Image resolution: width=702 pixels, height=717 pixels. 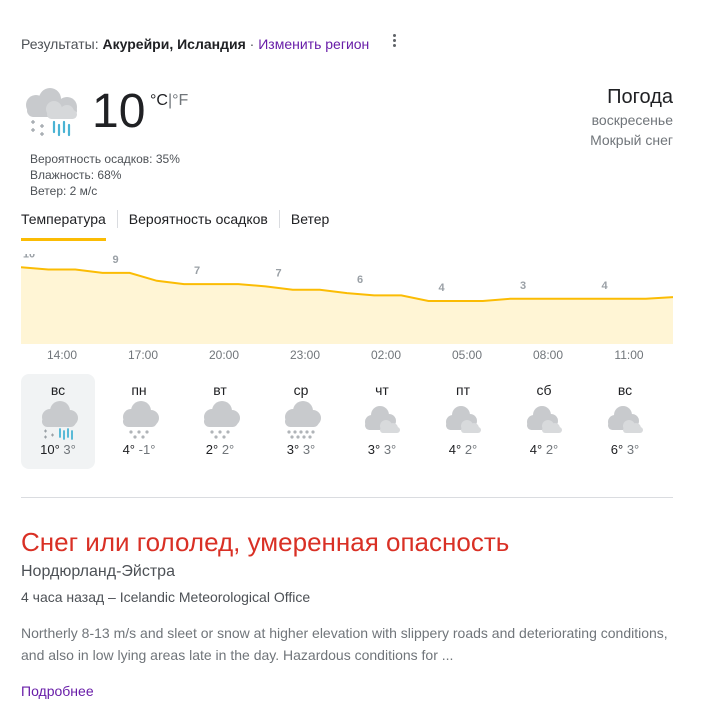 I want to click on day-forecast-7: сб 4° 2°, so click(x=544, y=421).